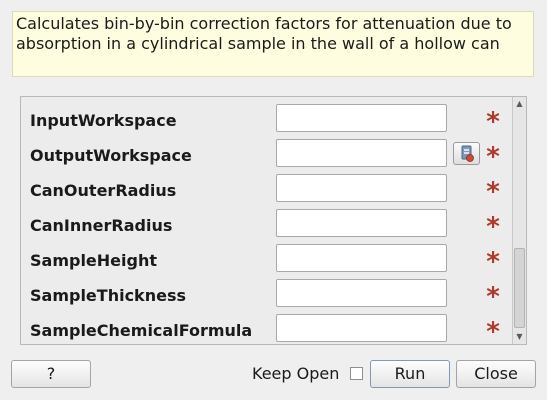 This screenshot has height=400, width=547. Describe the element at coordinates (356, 373) in the screenshot. I see `keep-open-checkbox` at that location.